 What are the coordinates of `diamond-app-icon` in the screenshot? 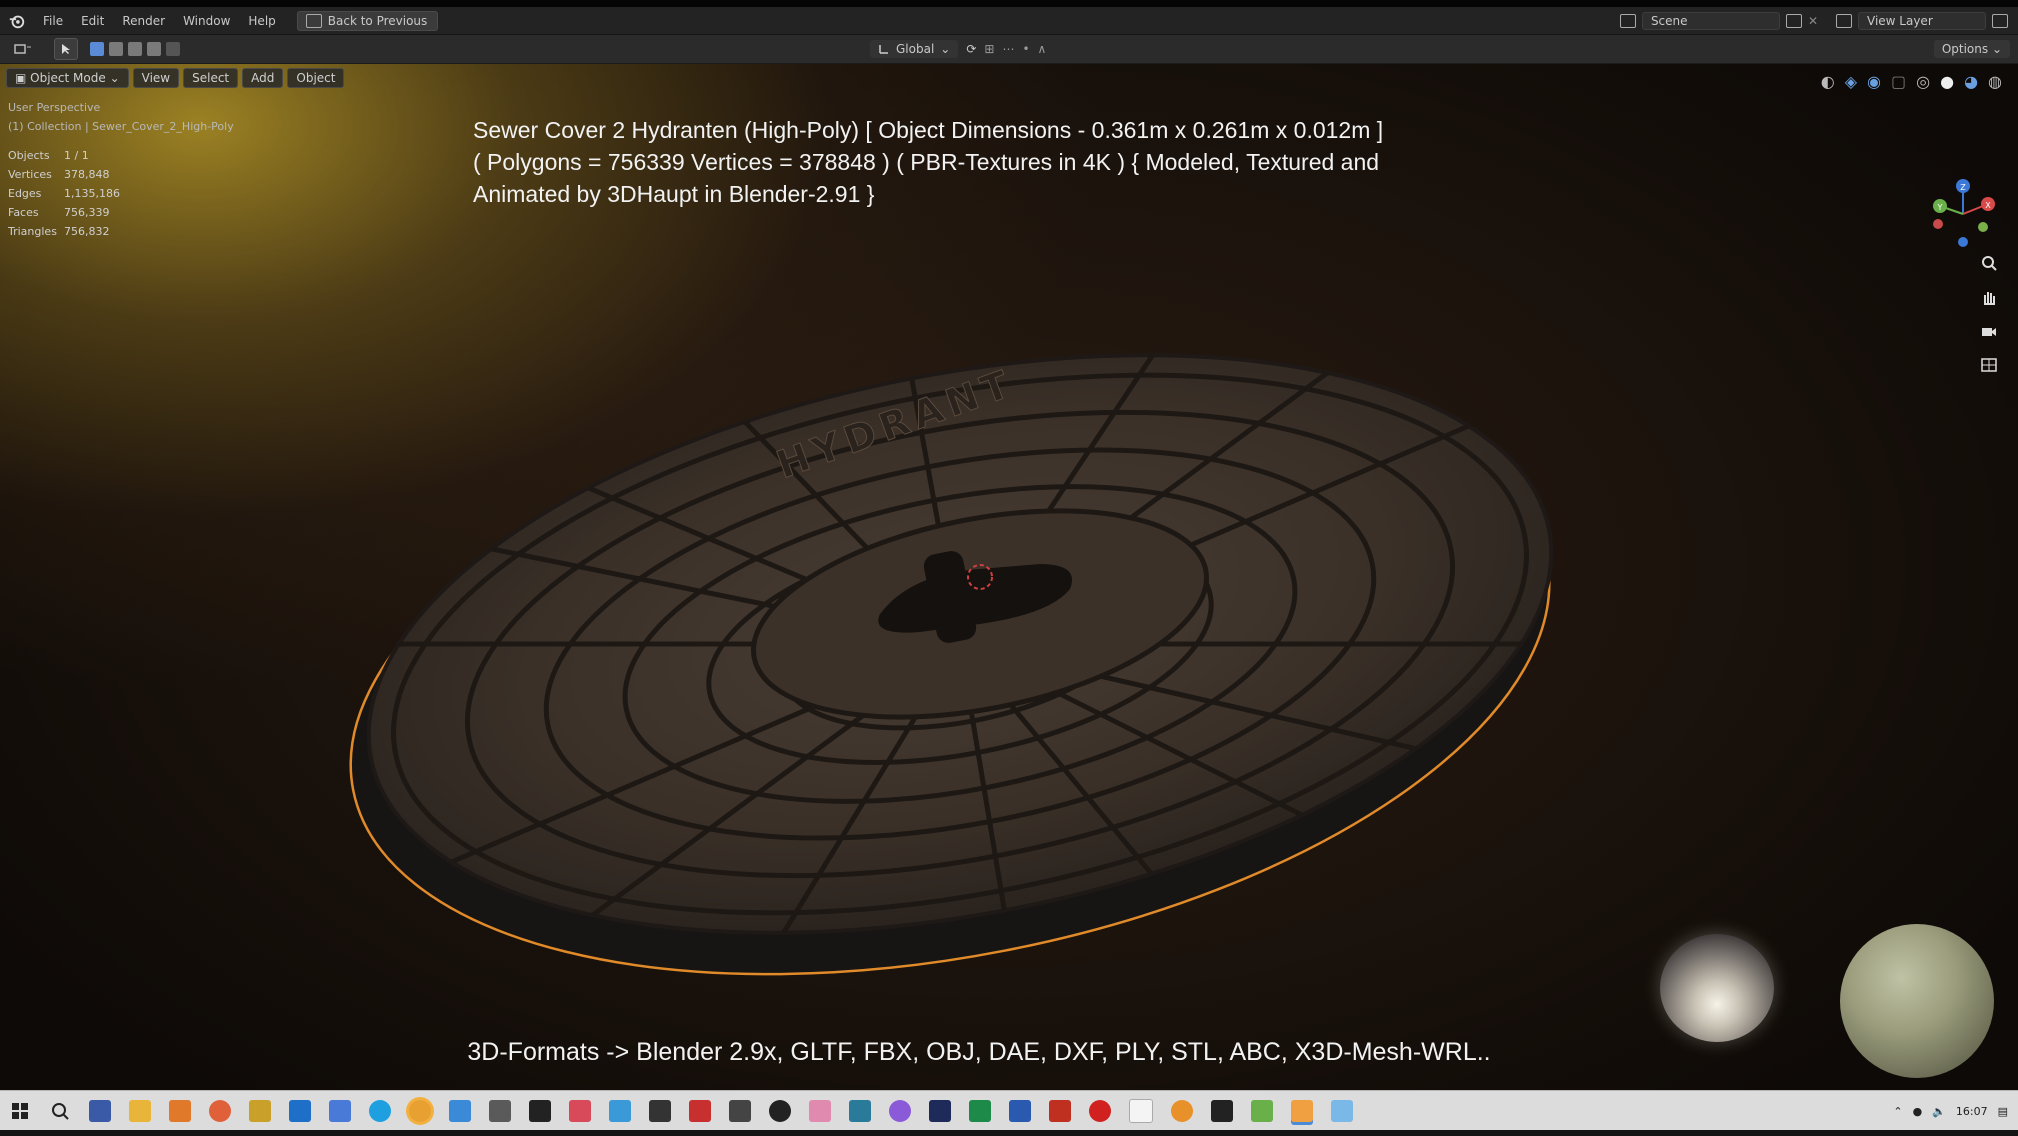 It's located at (660, 1111).